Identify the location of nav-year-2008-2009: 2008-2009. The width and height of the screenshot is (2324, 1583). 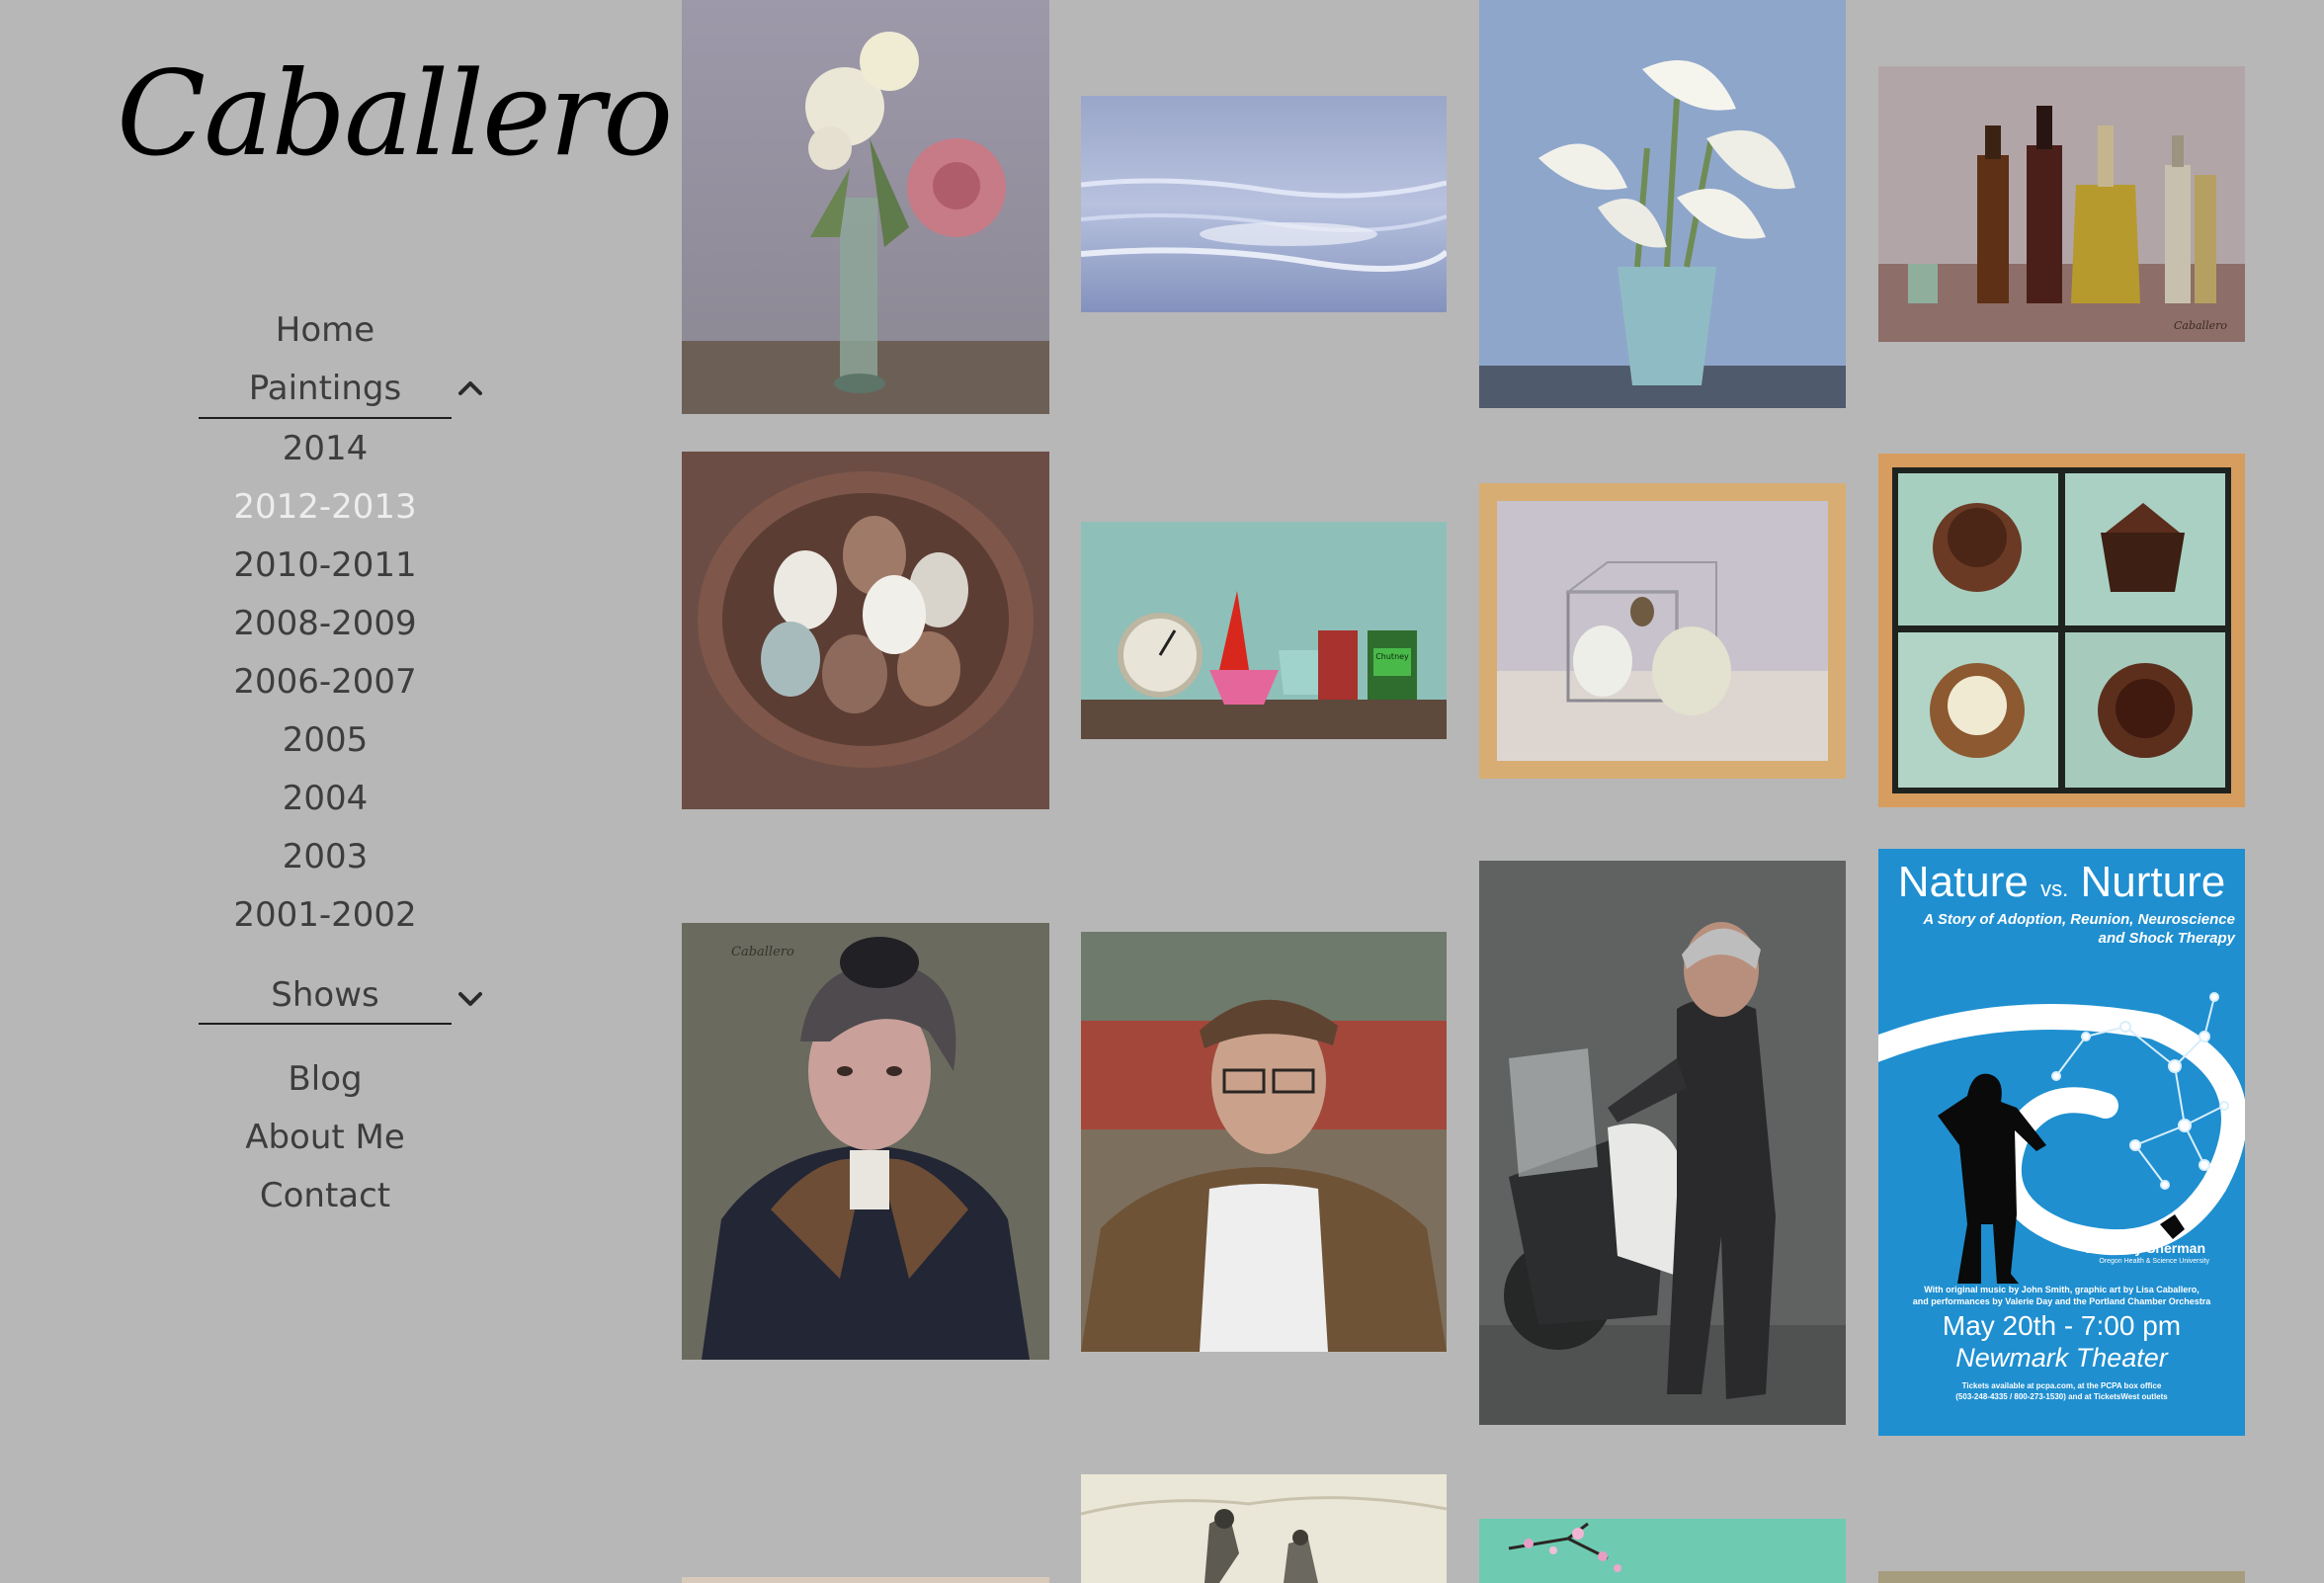
(325, 623).